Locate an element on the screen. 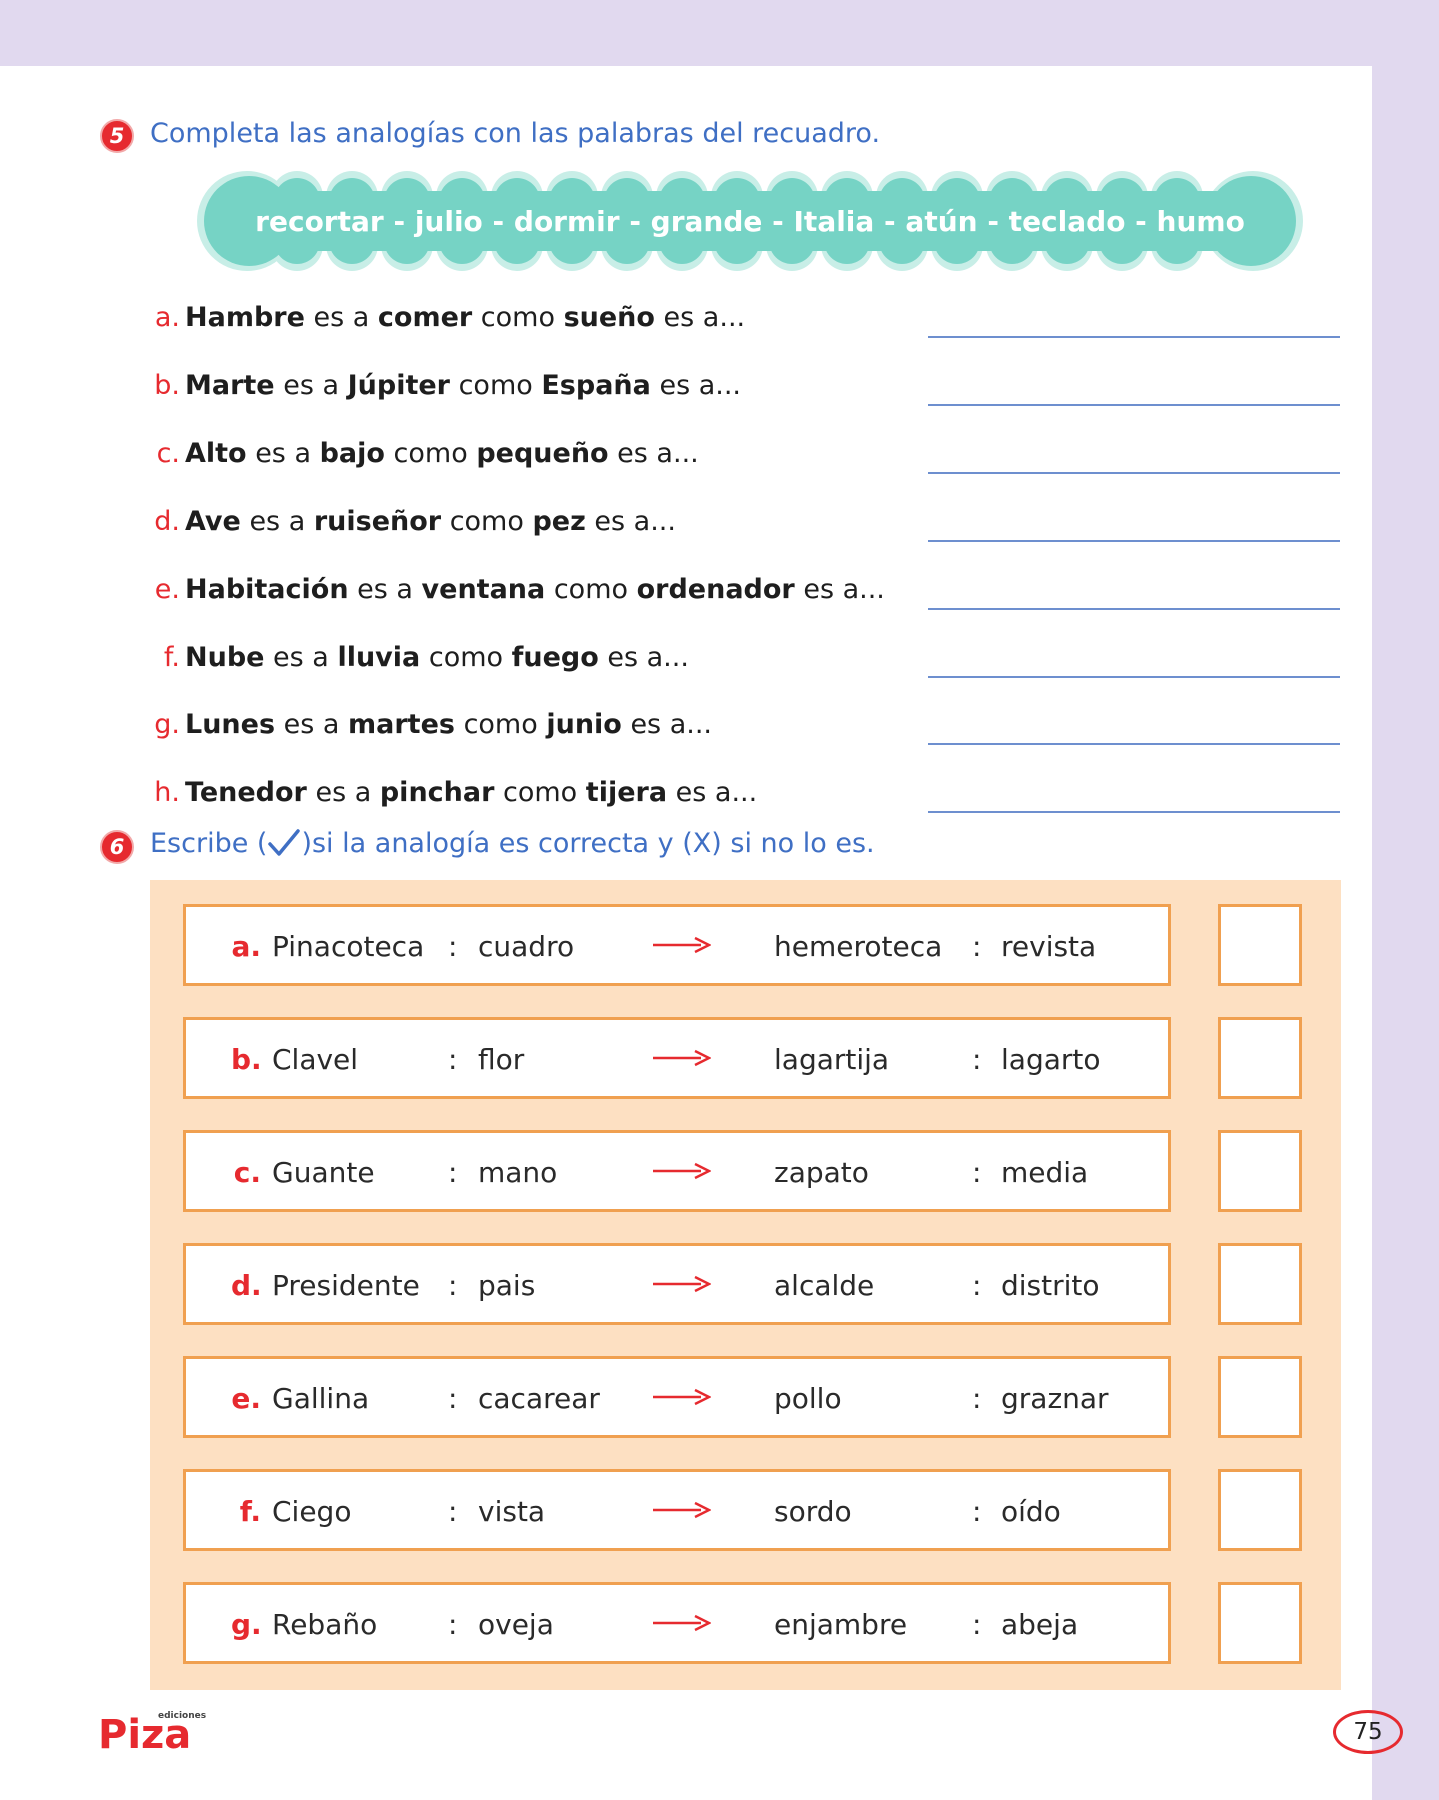  row-letter: d. is located at coordinates (246, 1285).